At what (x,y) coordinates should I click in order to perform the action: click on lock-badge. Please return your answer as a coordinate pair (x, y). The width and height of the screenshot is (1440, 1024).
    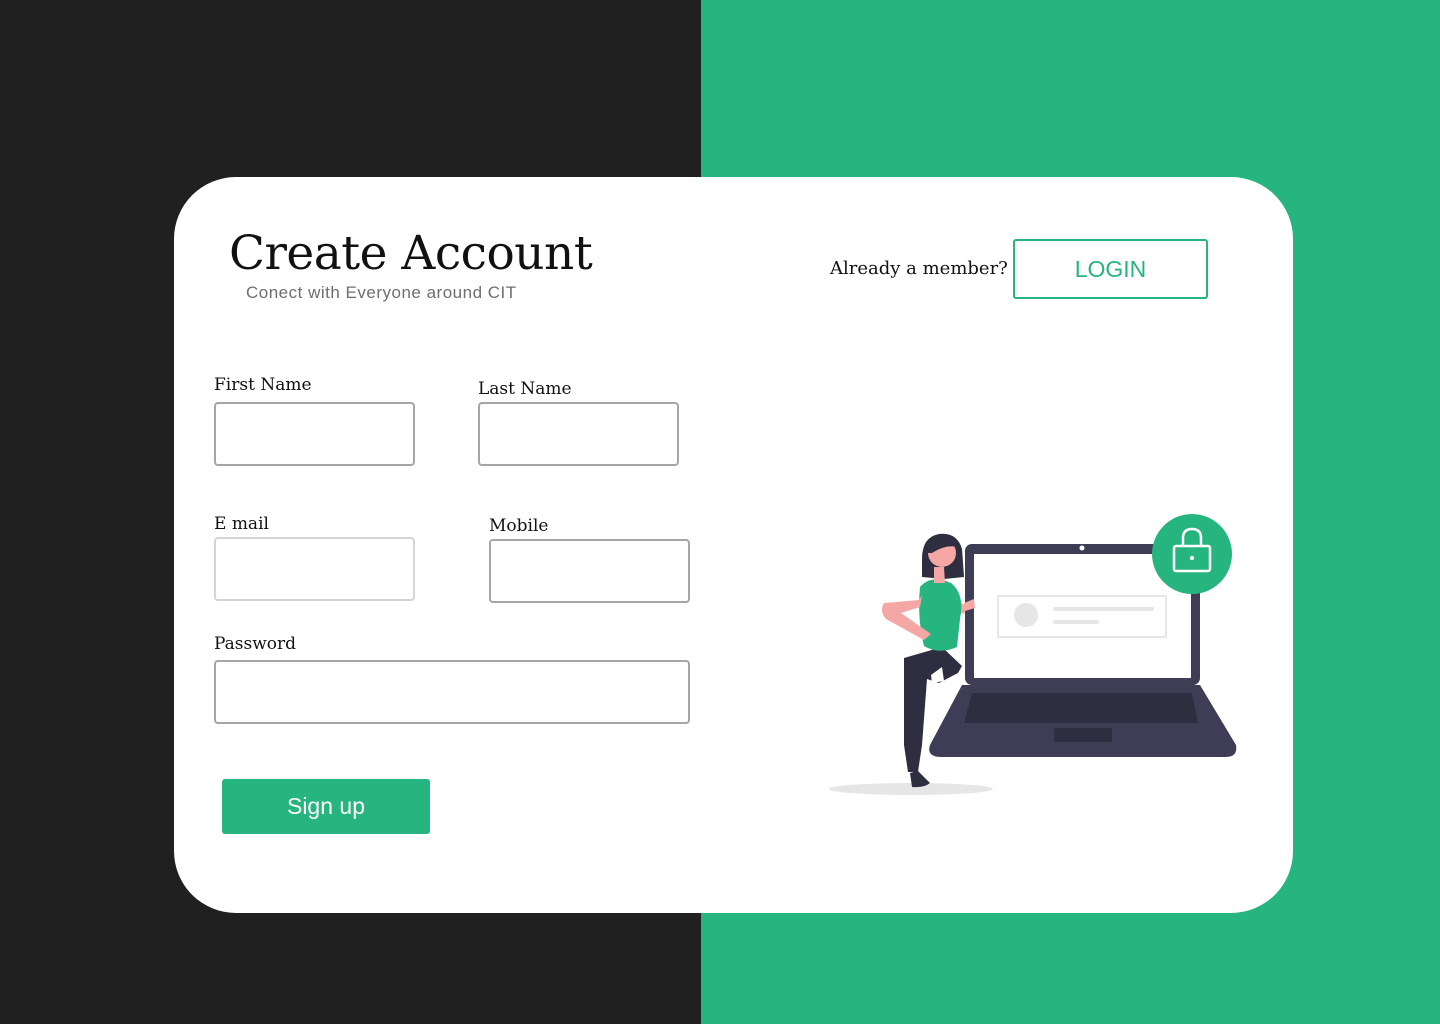
    Looking at the image, I should click on (1192, 554).